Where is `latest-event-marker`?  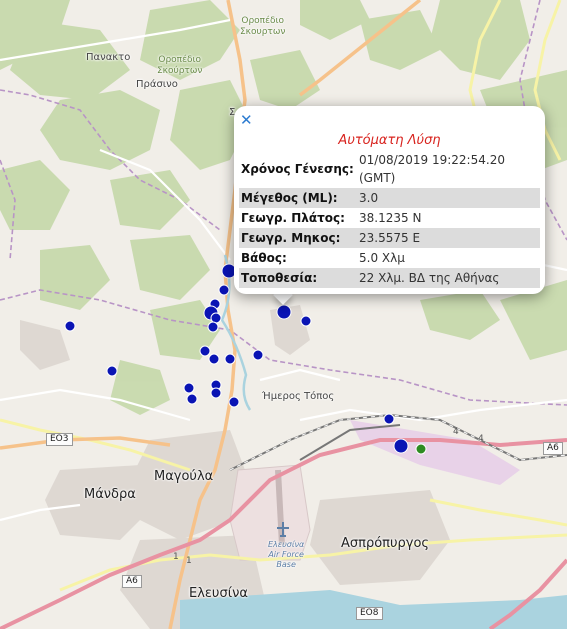
latest-event-marker is located at coordinates (421, 449).